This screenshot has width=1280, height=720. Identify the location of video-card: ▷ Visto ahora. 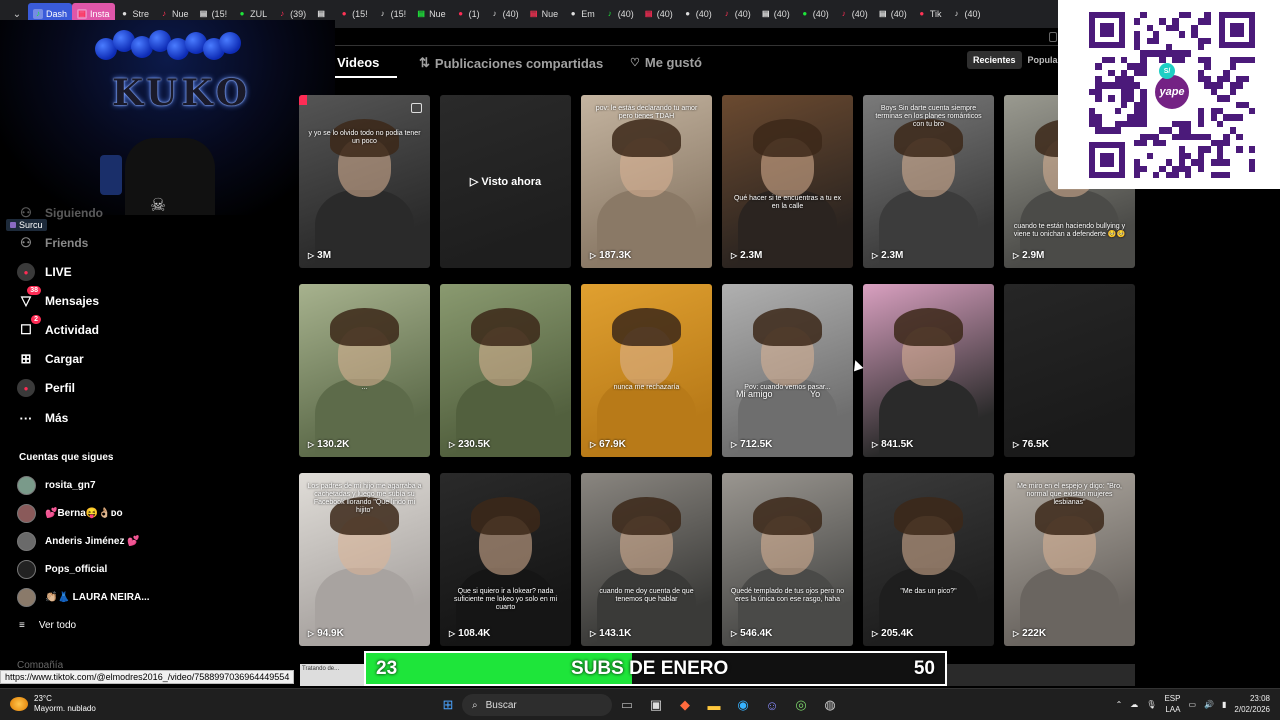
(505, 181).